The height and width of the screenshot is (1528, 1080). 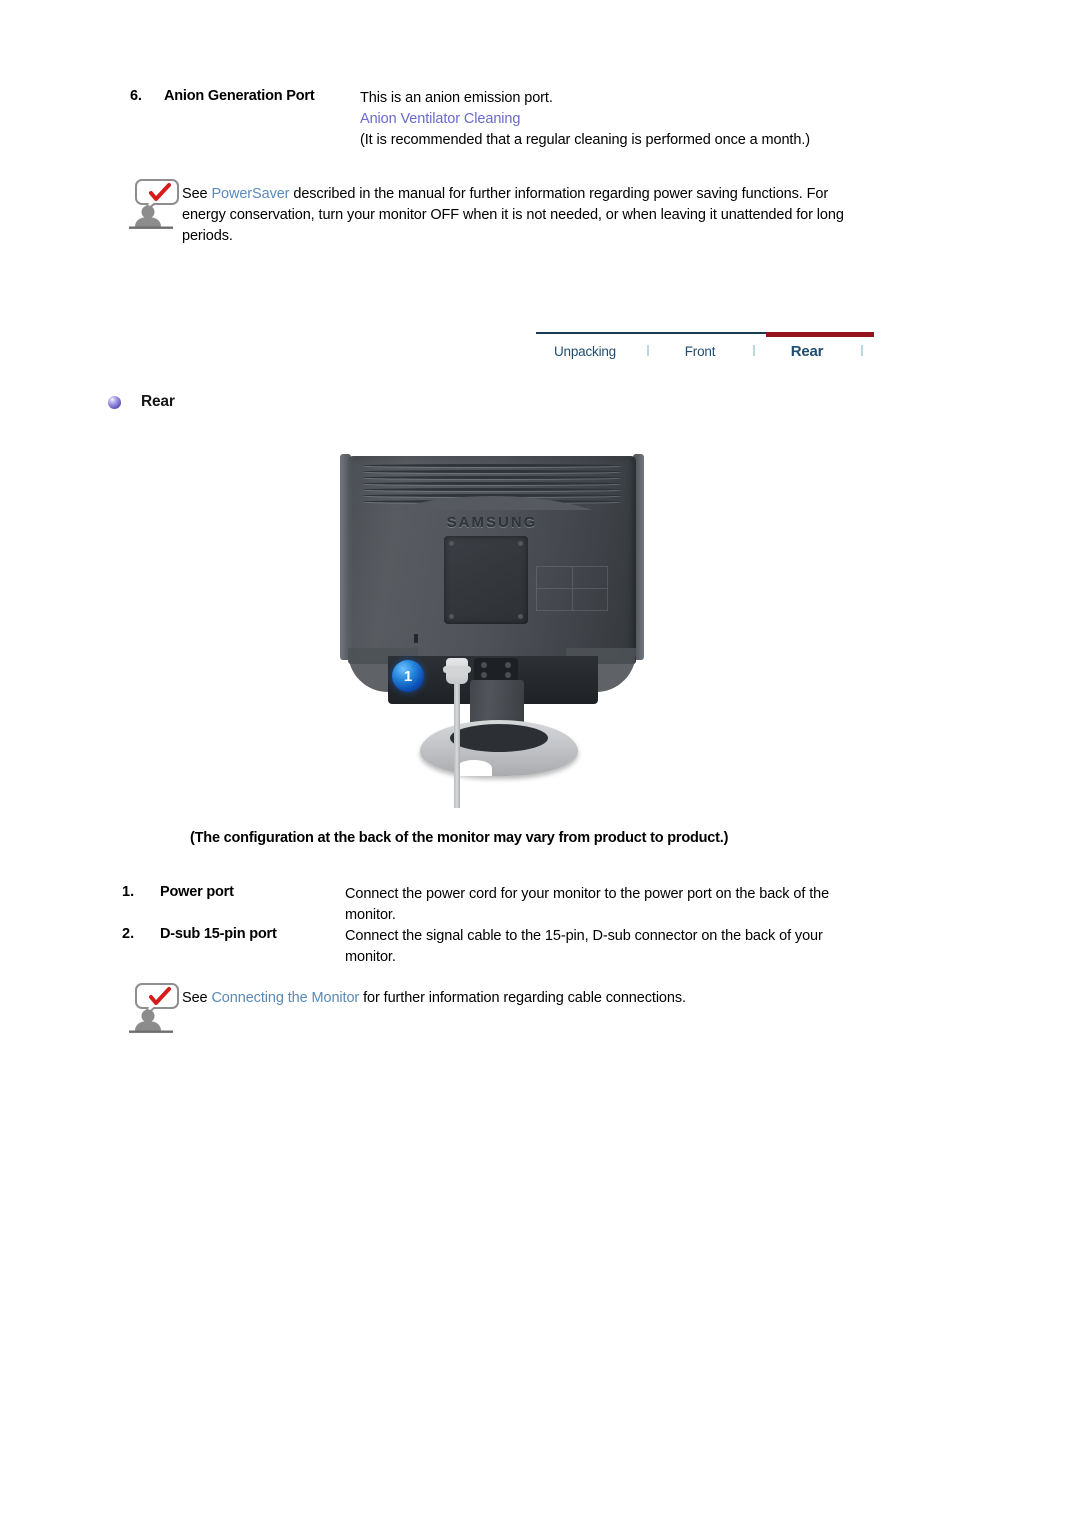 I want to click on rear-section-heading: Rear, so click(x=141, y=402).